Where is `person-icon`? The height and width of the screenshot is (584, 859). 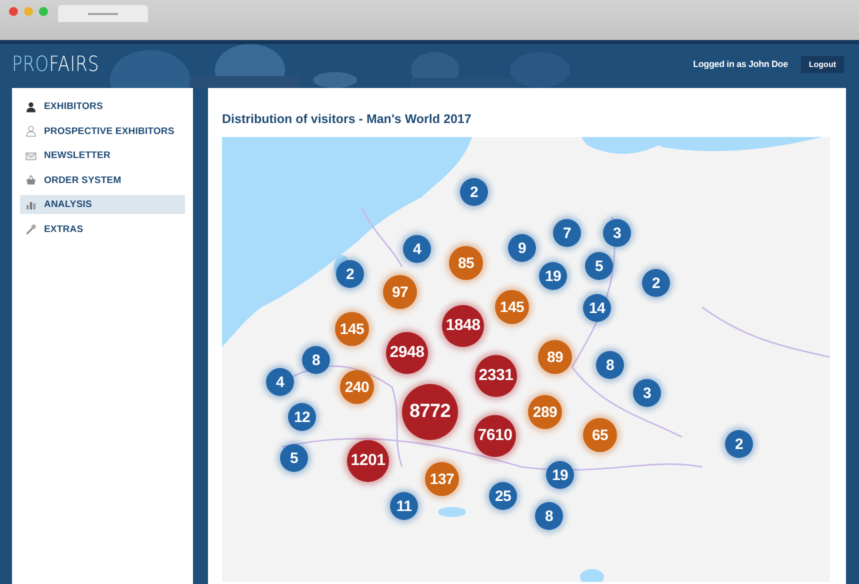 person-icon is located at coordinates (31, 106).